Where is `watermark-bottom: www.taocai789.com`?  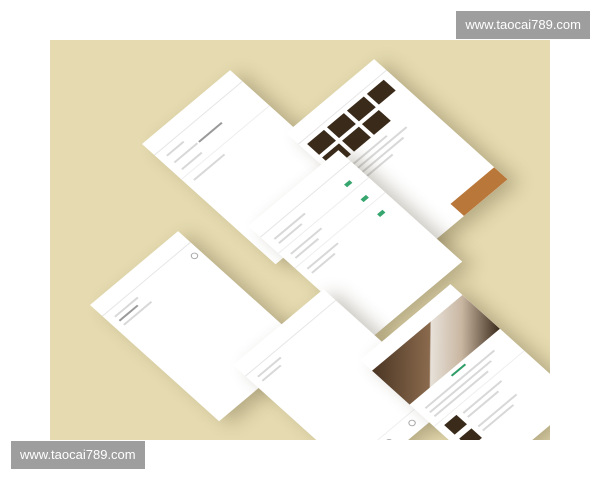
watermark-bottom: www.taocai789.com is located at coordinates (78, 455).